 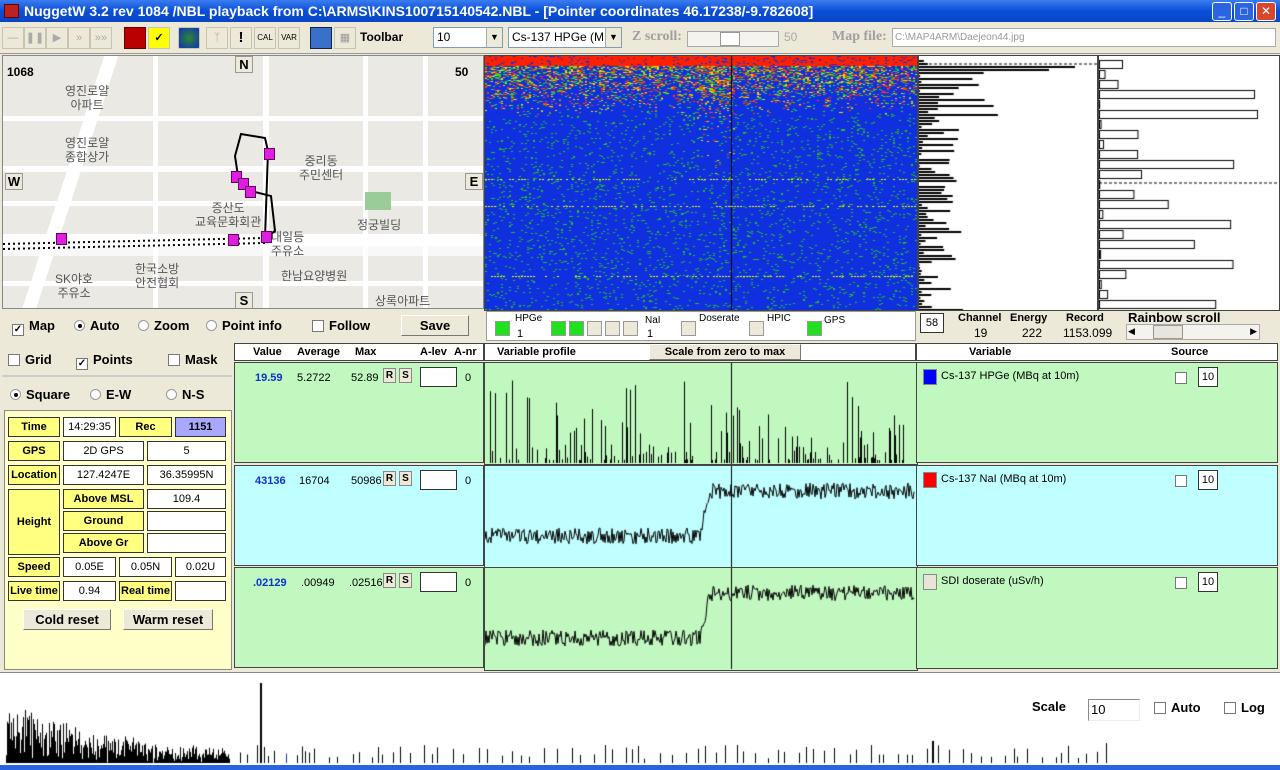 What do you see at coordinates (990, 352) in the screenshot?
I see `variable-title: Variable` at bounding box center [990, 352].